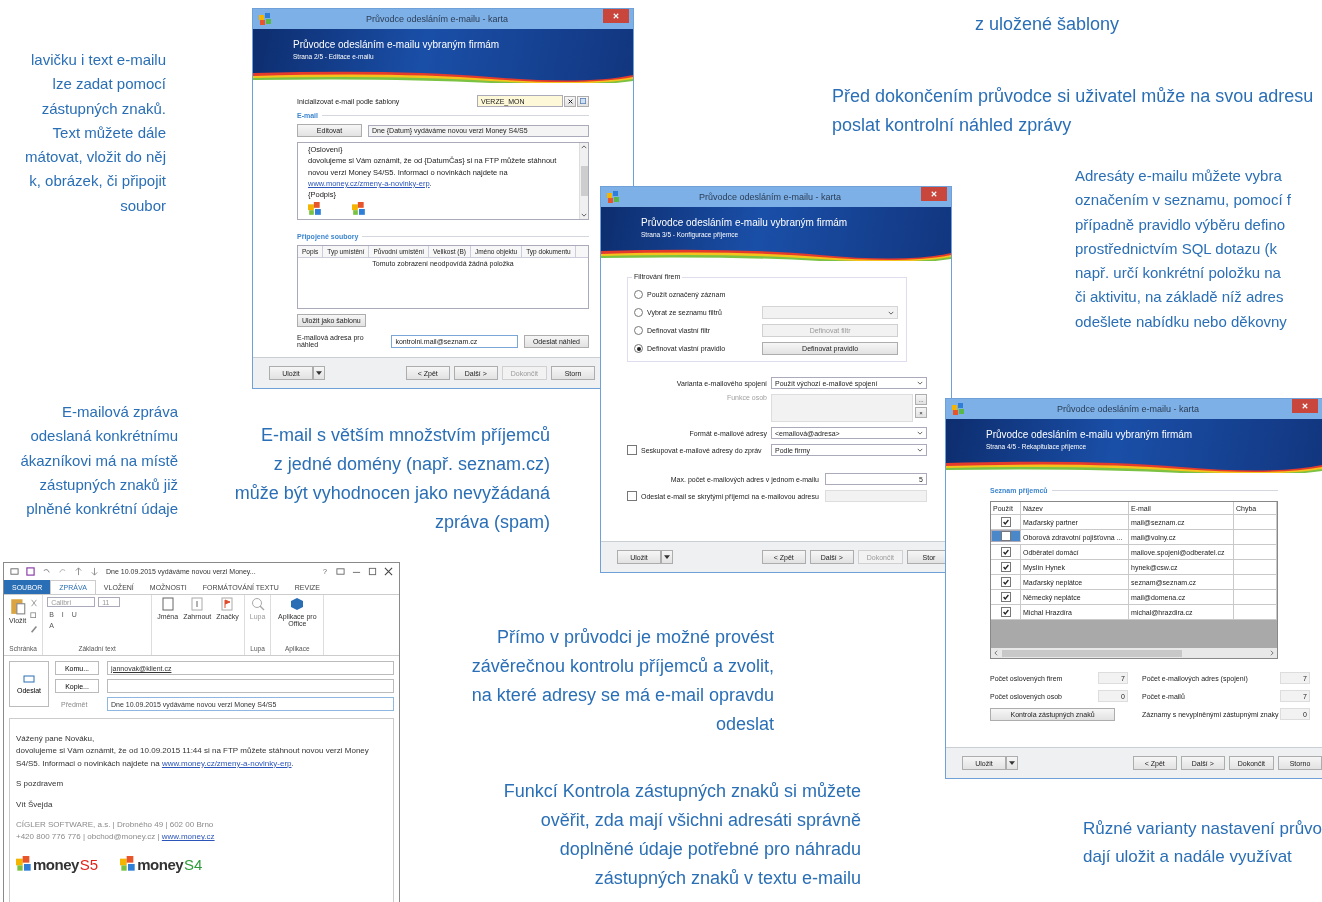 The image size is (1322, 902). I want to click on message-text: S pozdravem, so click(40, 784).